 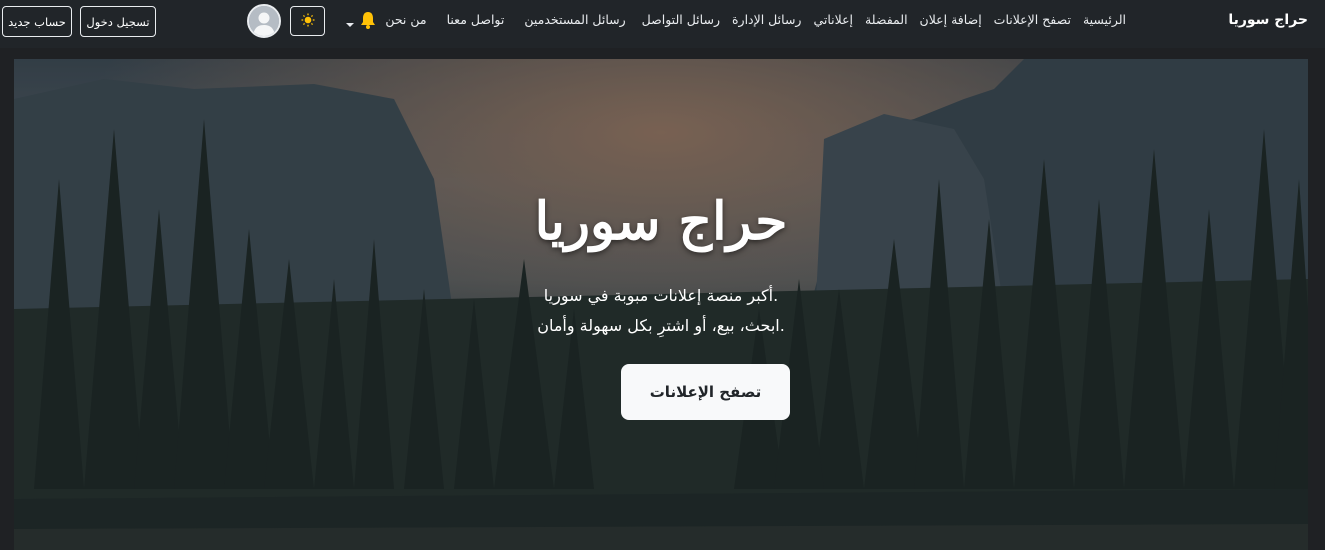 What do you see at coordinates (368, 22) in the screenshot?
I see `bell-icon` at bounding box center [368, 22].